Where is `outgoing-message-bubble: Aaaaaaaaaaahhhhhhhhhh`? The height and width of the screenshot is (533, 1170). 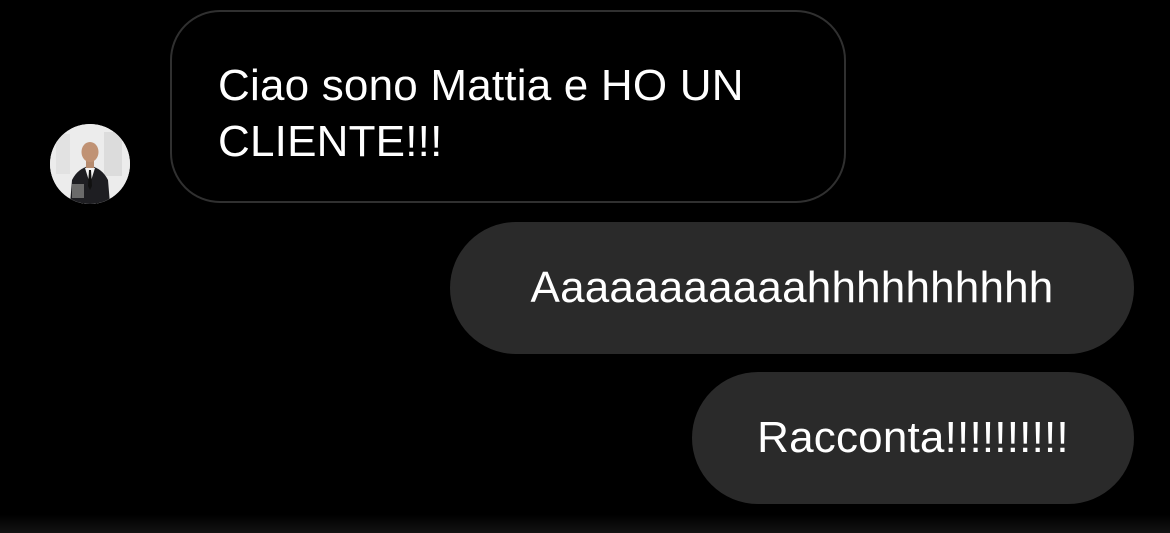 outgoing-message-bubble: Aaaaaaaaaaahhhhhhhhhh is located at coordinates (792, 288).